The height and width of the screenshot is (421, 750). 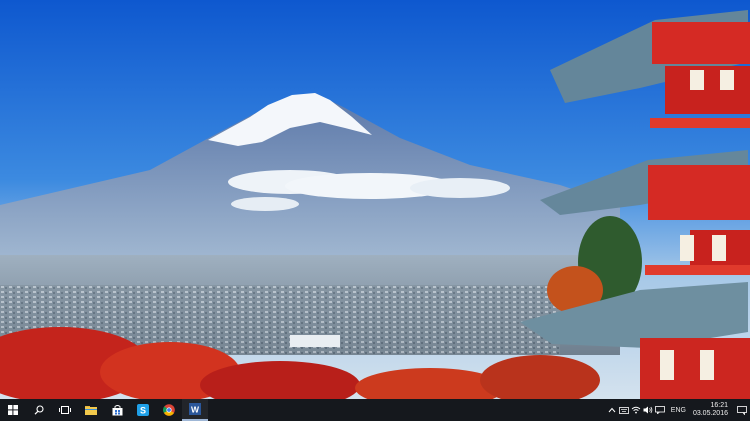 I want to click on speaker-icon, so click(x=648, y=410).